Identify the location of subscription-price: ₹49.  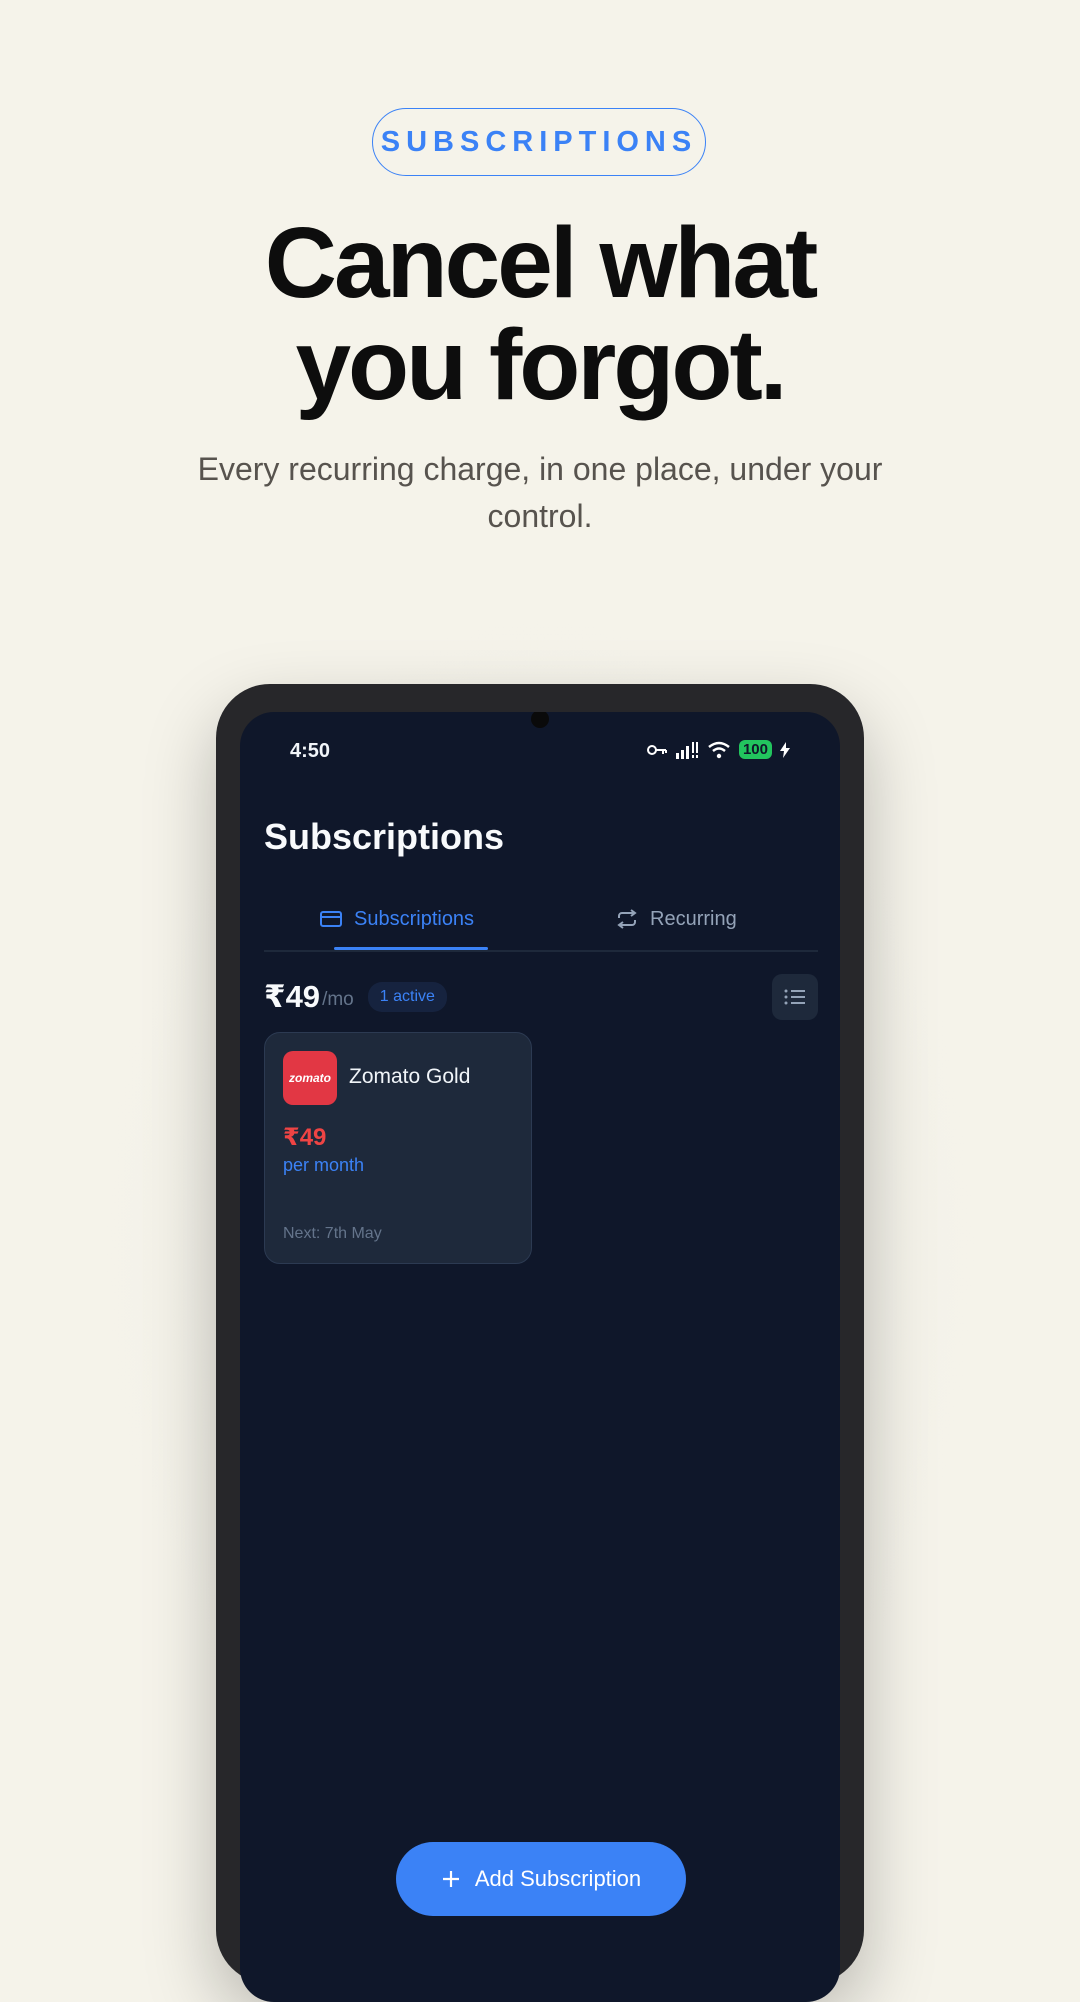
(305, 1137).